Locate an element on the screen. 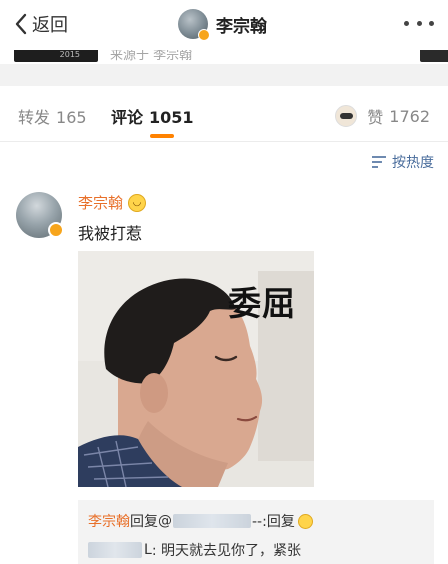 The width and height of the screenshot is (448, 564). tab-repost: 转发 165 is located at coordinates (52, 116).